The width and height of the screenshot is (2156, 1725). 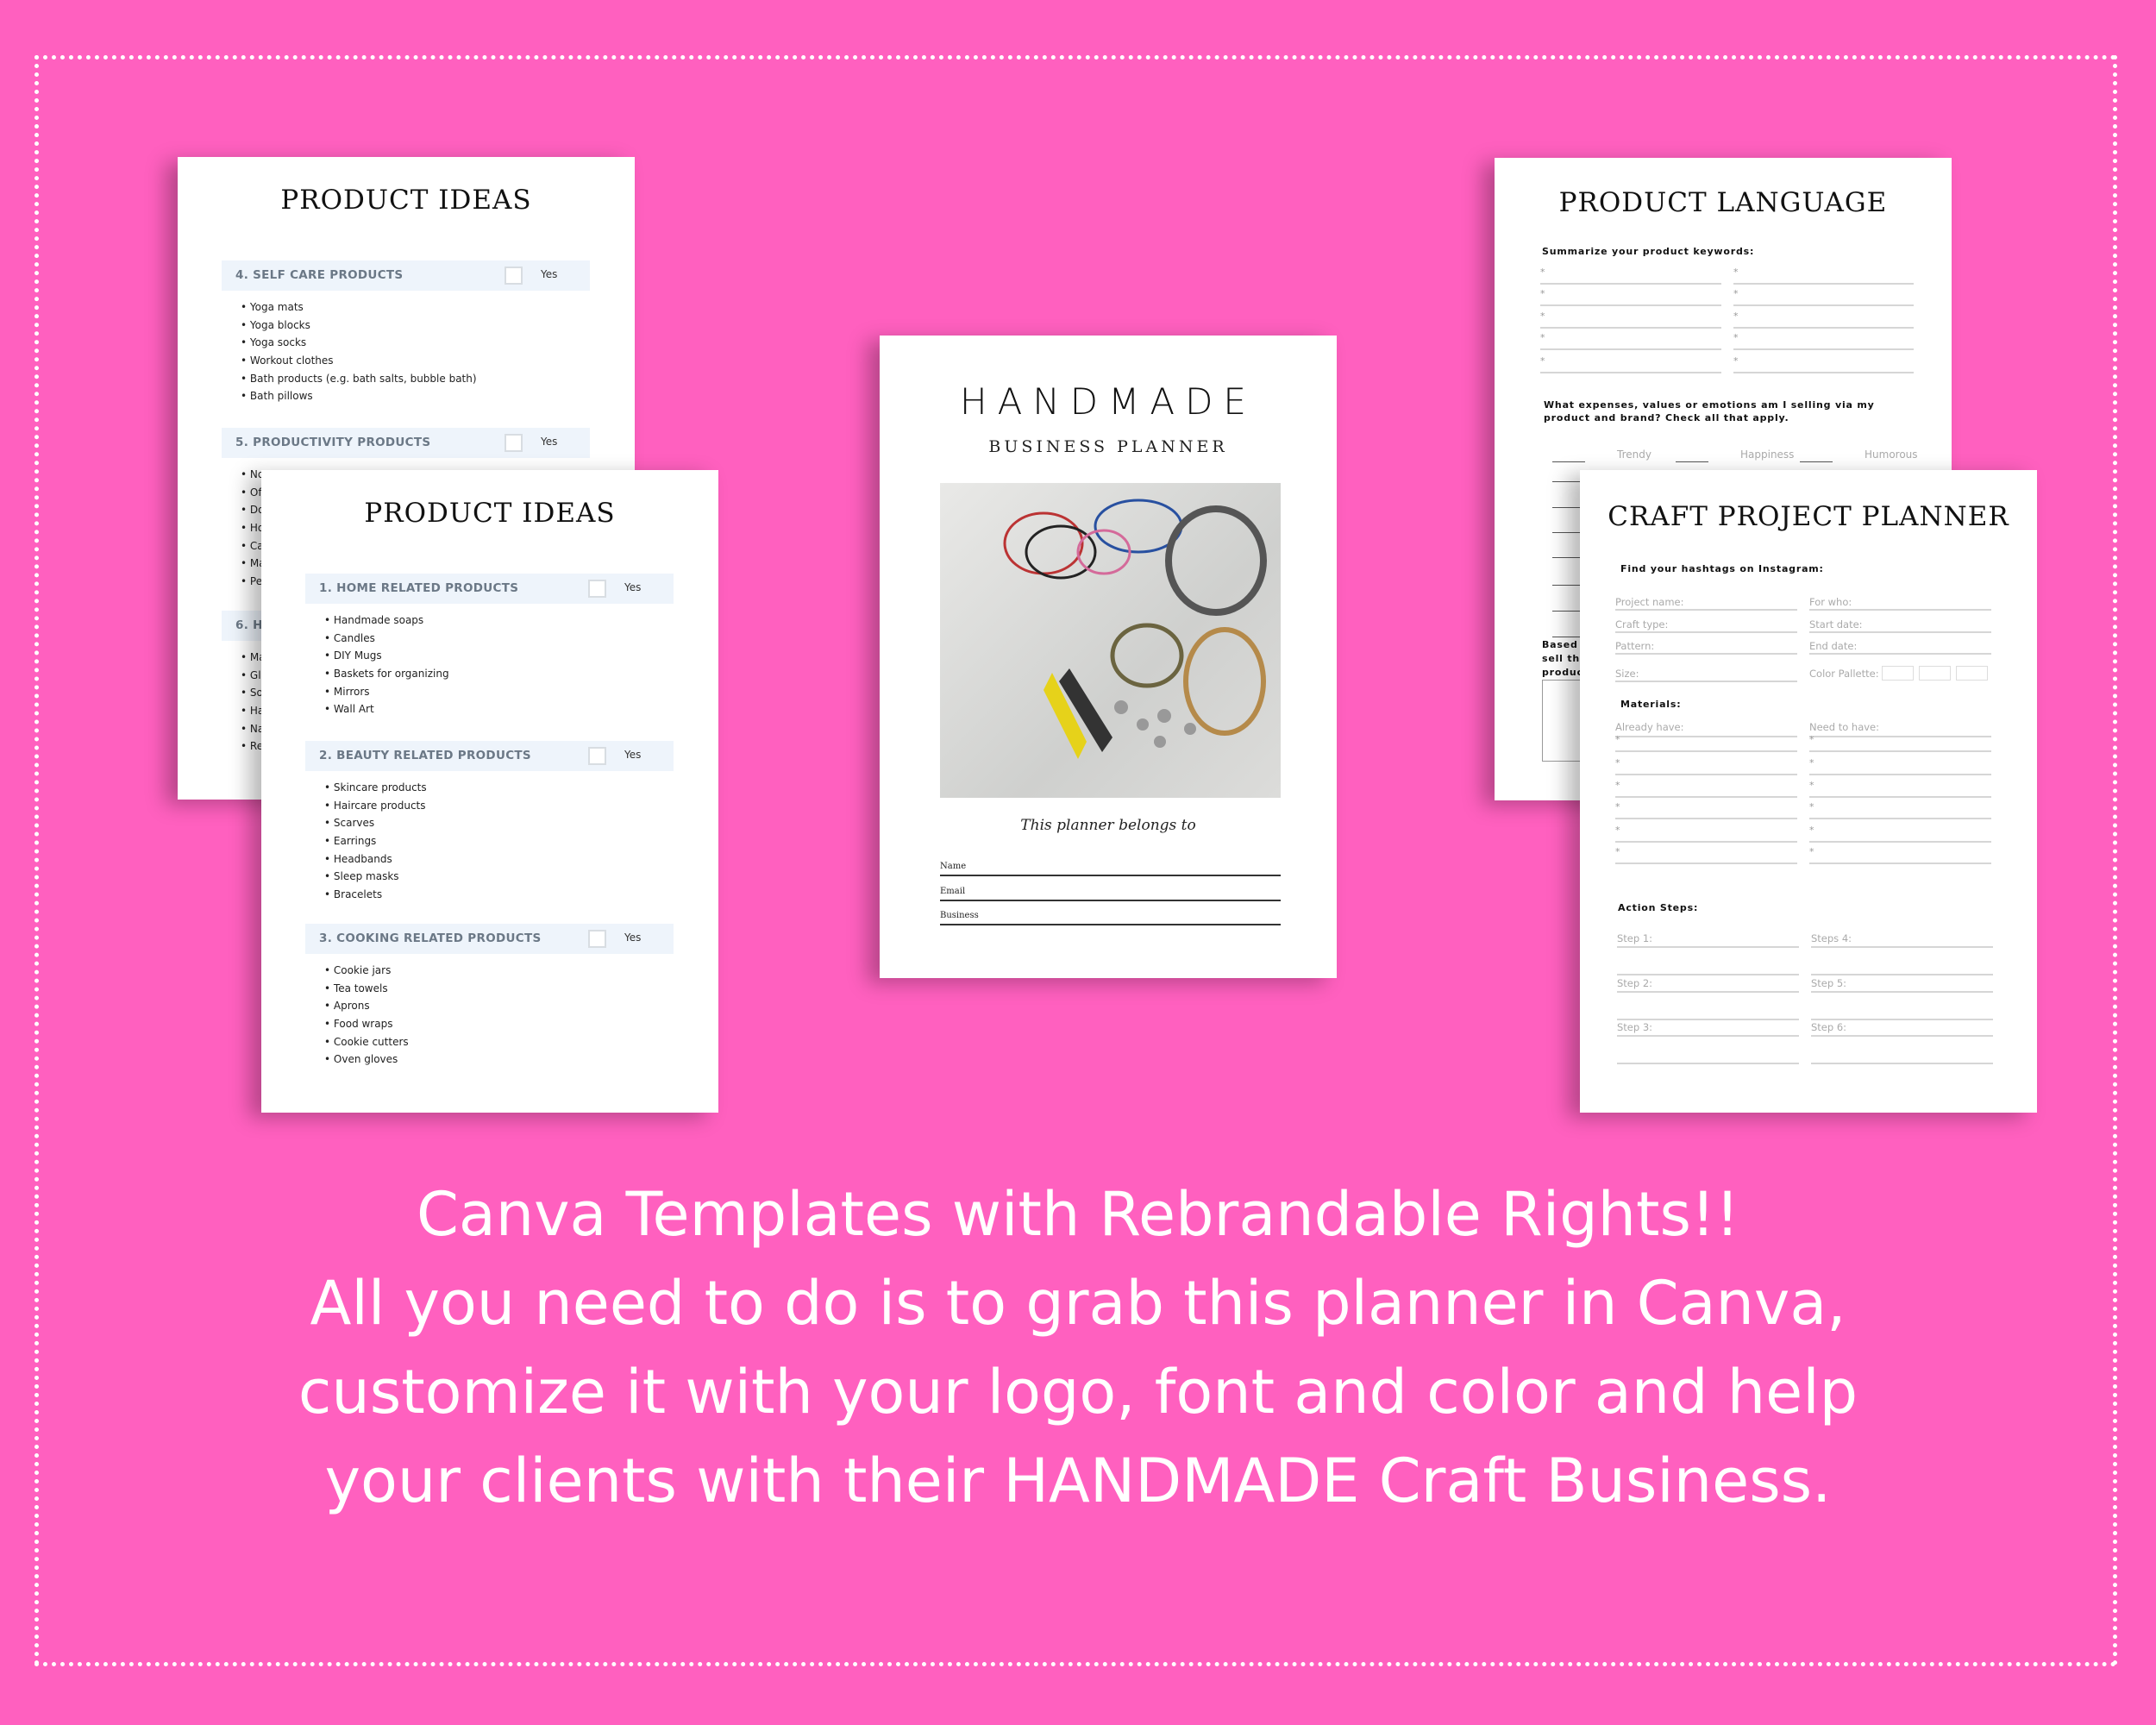 I want to click on option-label: Happiness, so click(x=1767, y=455).